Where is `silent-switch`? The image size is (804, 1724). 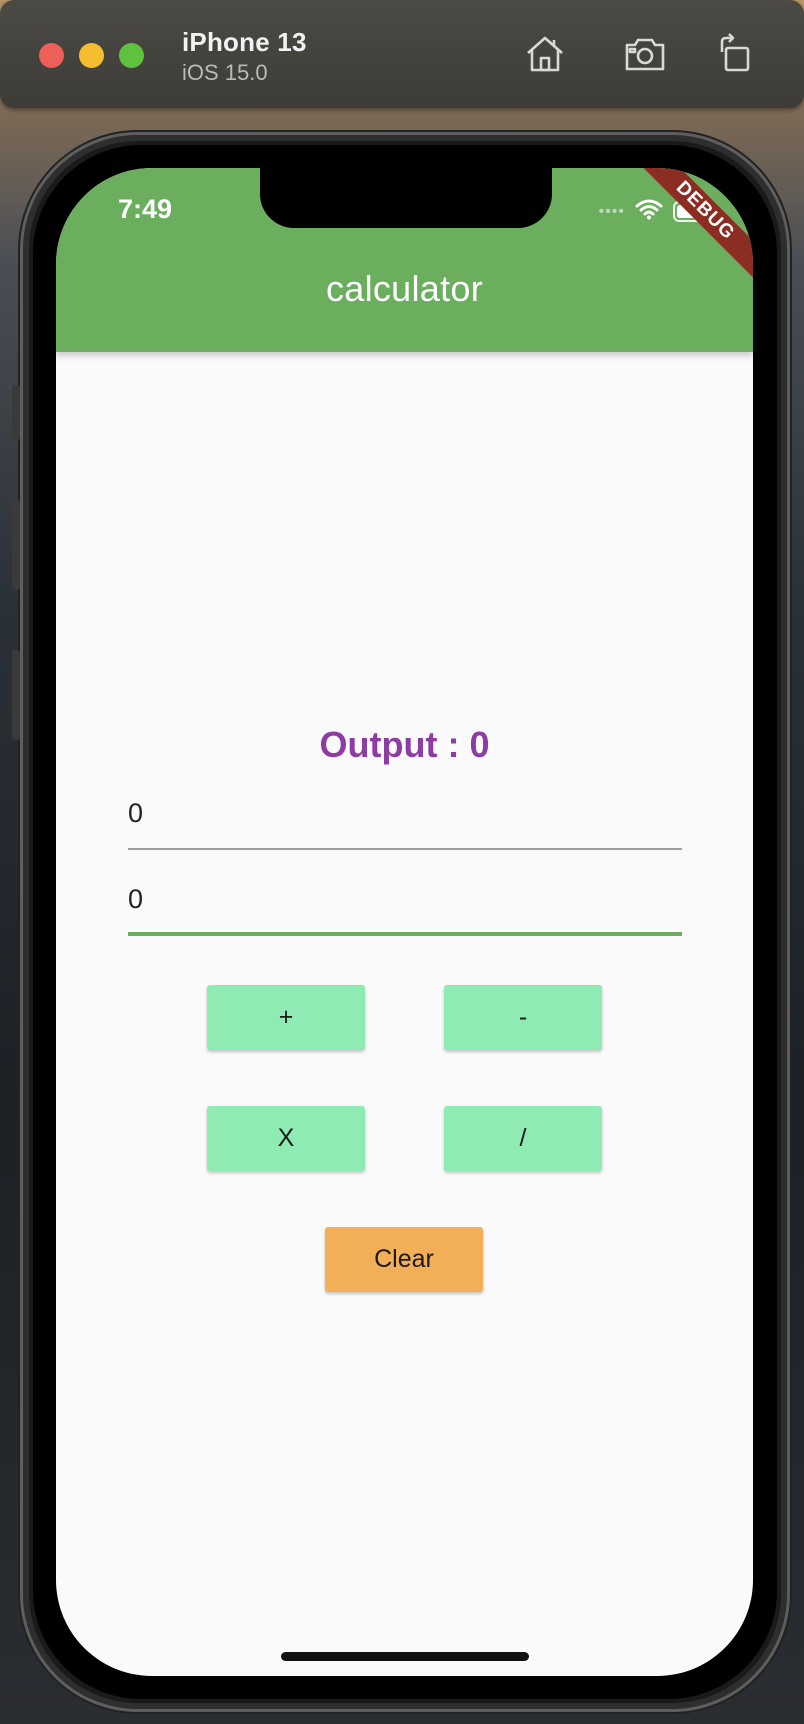
silent-switch is located at coordinates (16, 412).